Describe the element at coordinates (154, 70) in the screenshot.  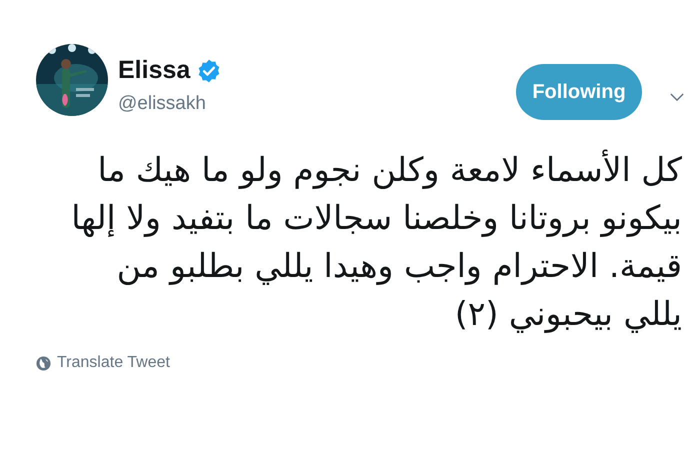
I see `author-name: Elissa` at that location.